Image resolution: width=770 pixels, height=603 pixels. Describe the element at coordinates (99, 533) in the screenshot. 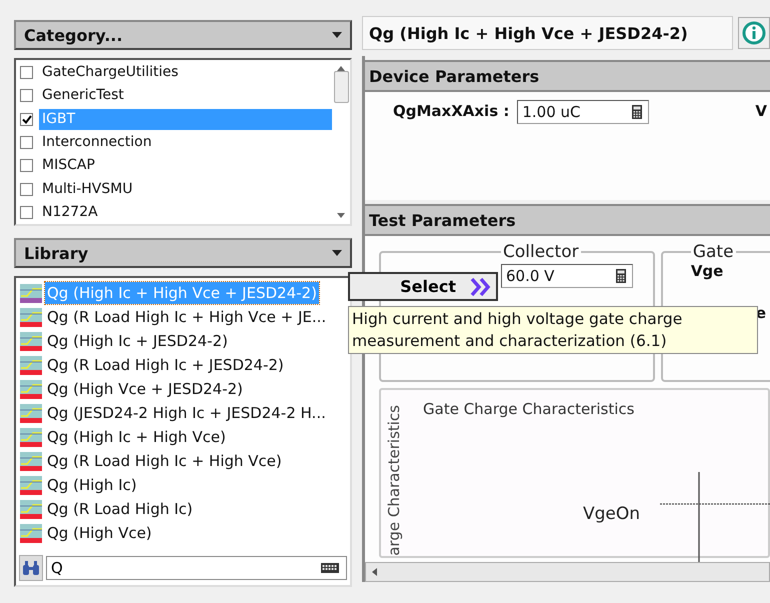

I see `library-item: Qg (High Vce)` at that location.